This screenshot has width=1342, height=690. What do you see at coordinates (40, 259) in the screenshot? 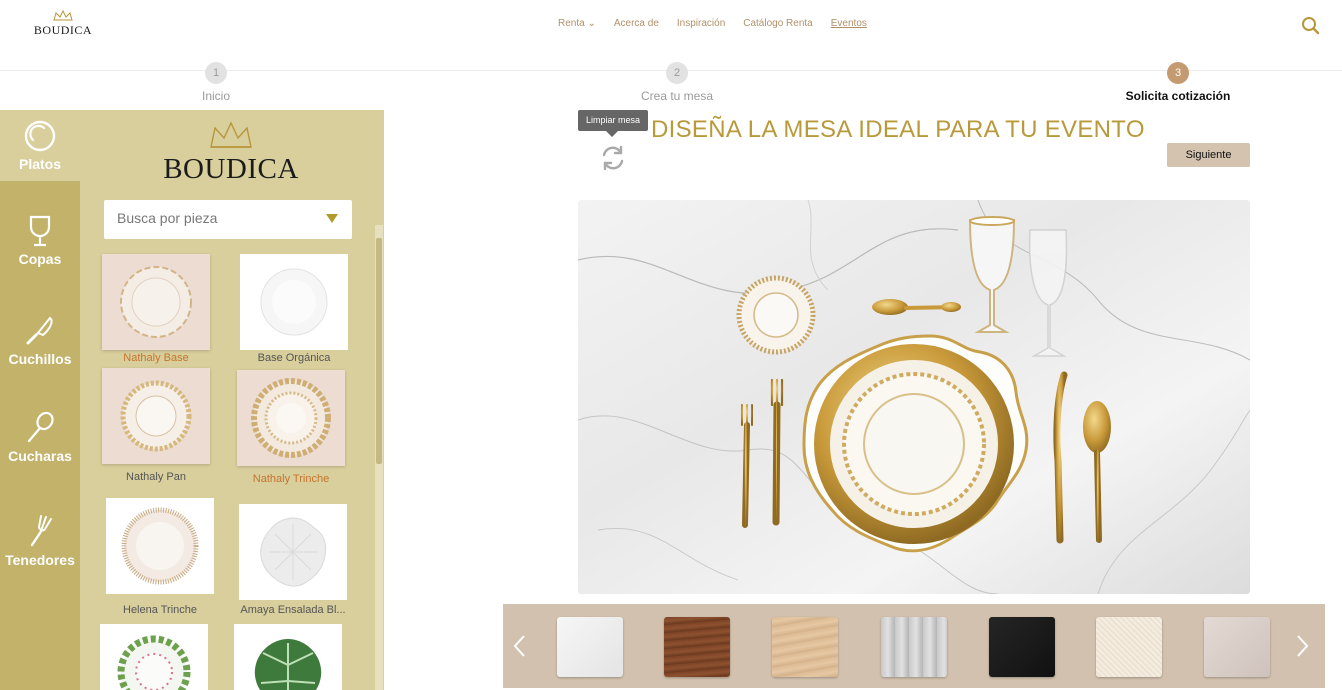
I see `category-label: Copas` at bounding box center [40, 259].